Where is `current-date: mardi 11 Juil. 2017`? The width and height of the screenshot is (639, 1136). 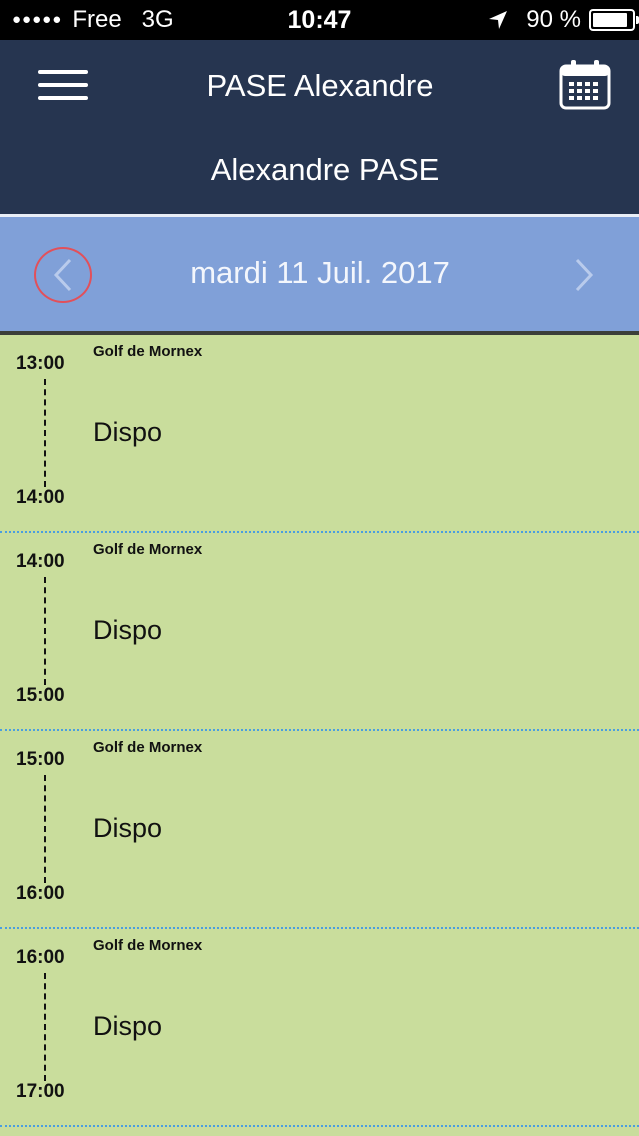 current-date: mardi 11 Juil. 2017 is located at coordinates (320, 272).